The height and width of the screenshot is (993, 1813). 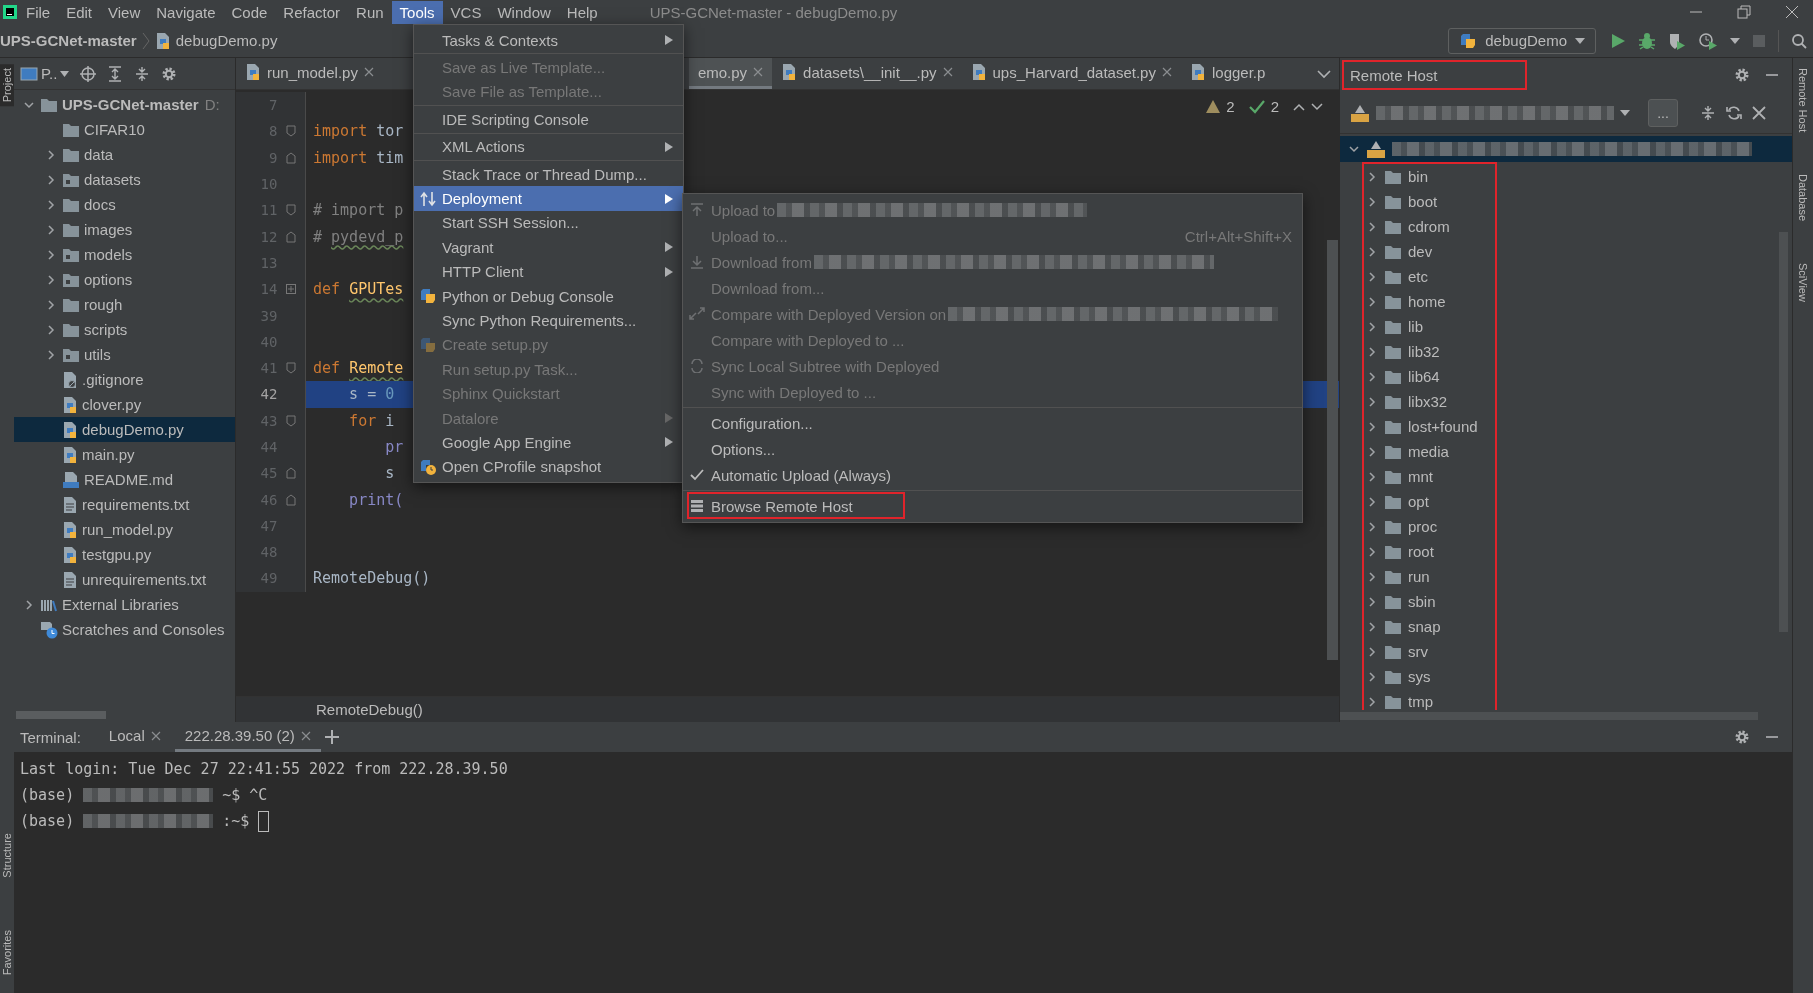 What do you see at coordinates (309, 73) in the screenshot?
I see `editor-tab: run_model.py` at bounding box center [309, 73].